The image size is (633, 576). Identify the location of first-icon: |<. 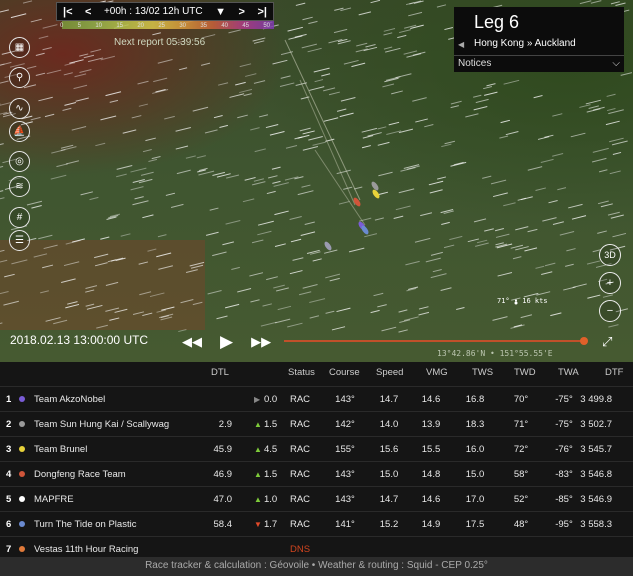
(68, 12).